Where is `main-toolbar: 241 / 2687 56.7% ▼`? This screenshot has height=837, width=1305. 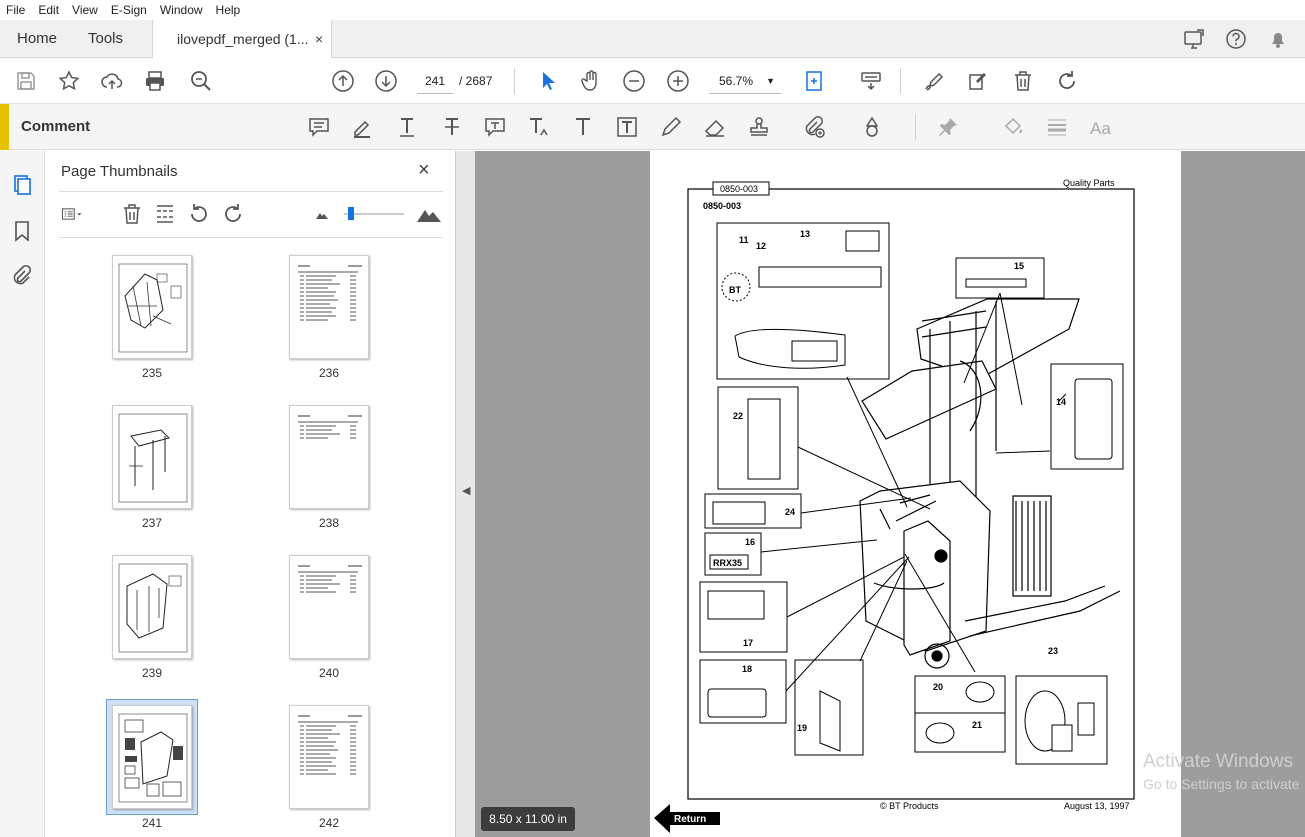 main-toolbar: 241 / 2687 56.7% ▼ is located at coordinates (652, 81).